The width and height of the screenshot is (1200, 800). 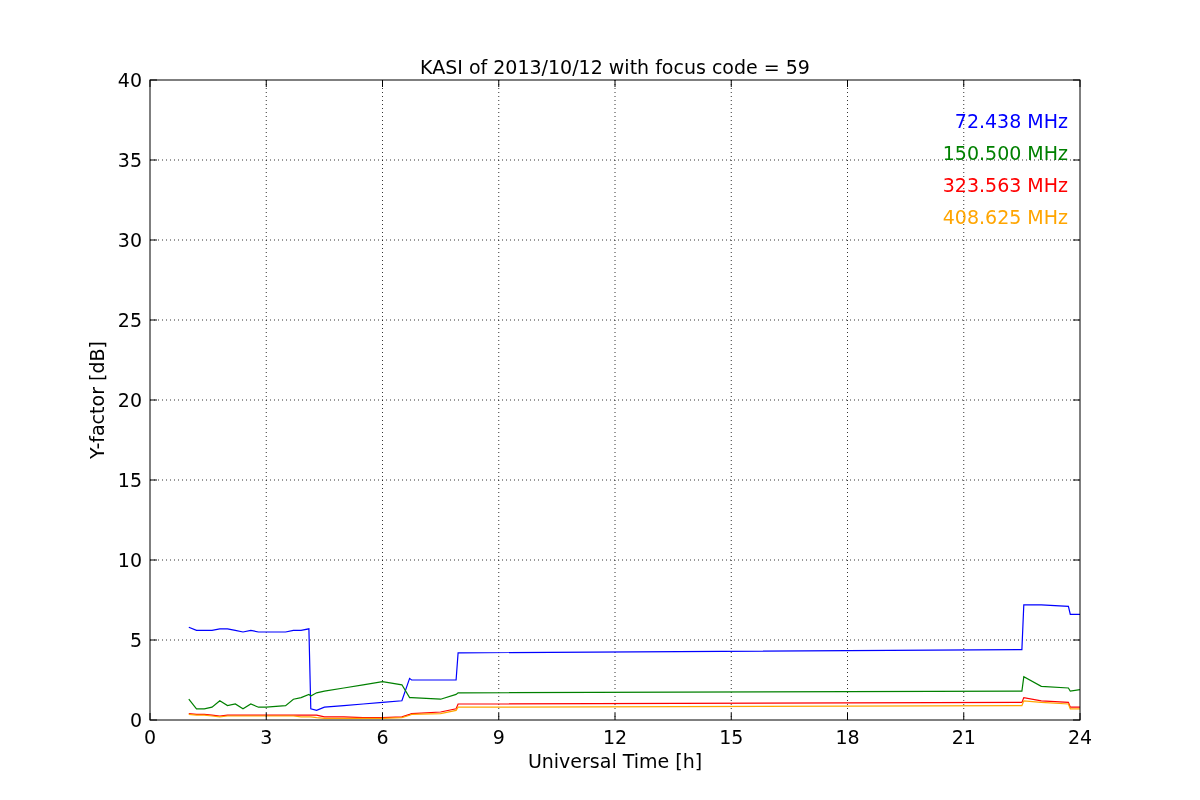 What do you see at coordinates (129, 160) in the screenshot?
I see `tick-label: 35` at bounding box center [129, 160].